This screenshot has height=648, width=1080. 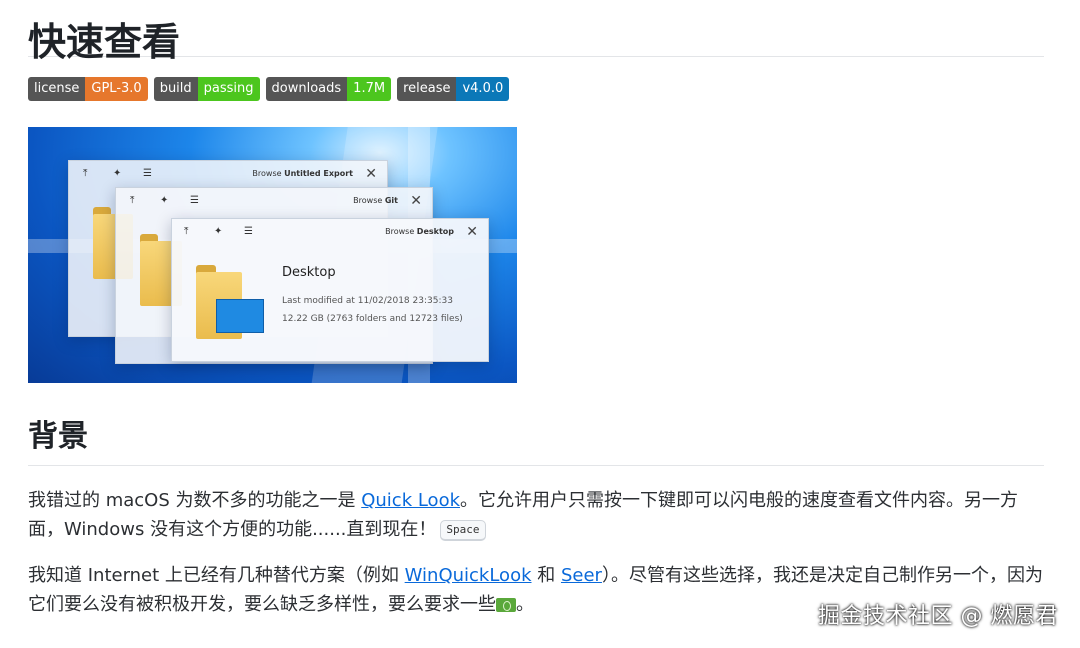 I want to click on file-name: Desktop, so click(x=309, y=272).